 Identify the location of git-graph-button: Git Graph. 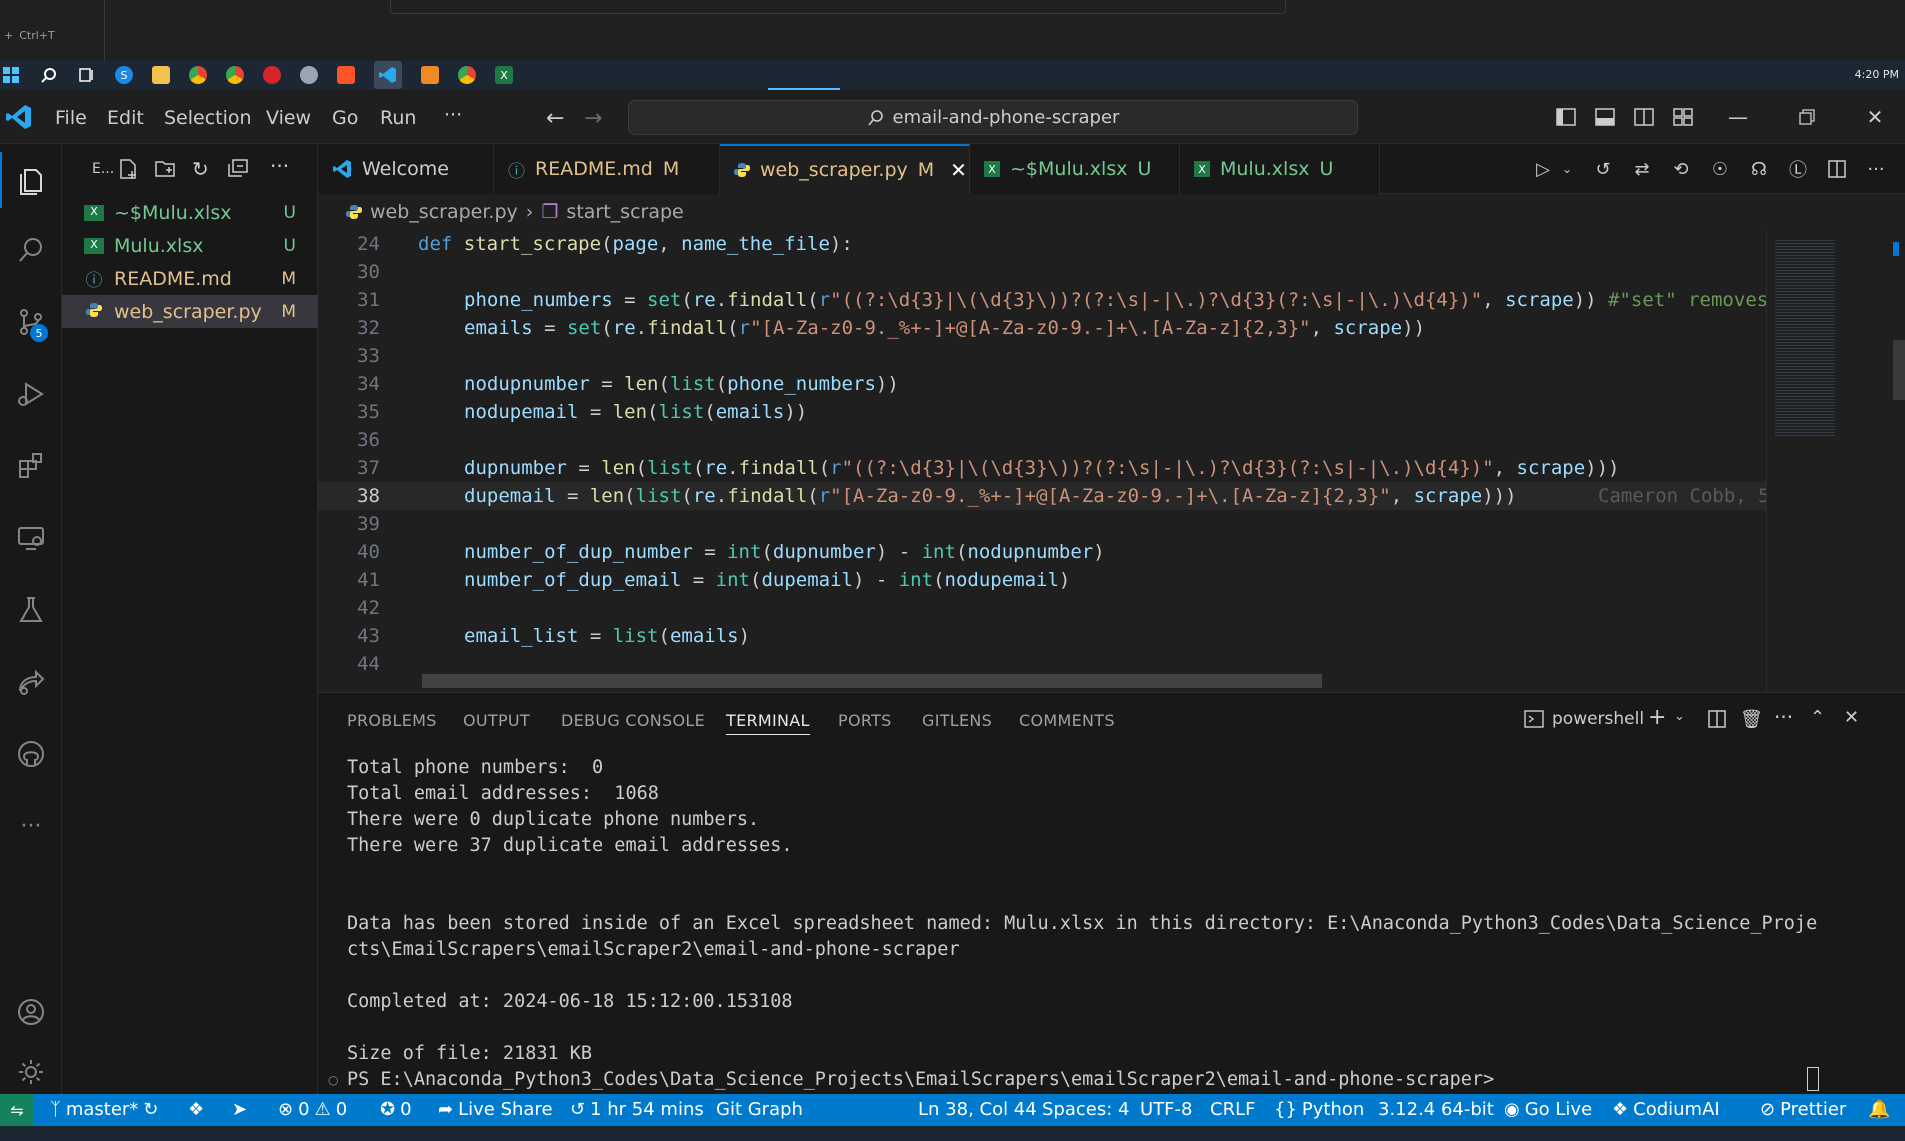
(759, 1109).